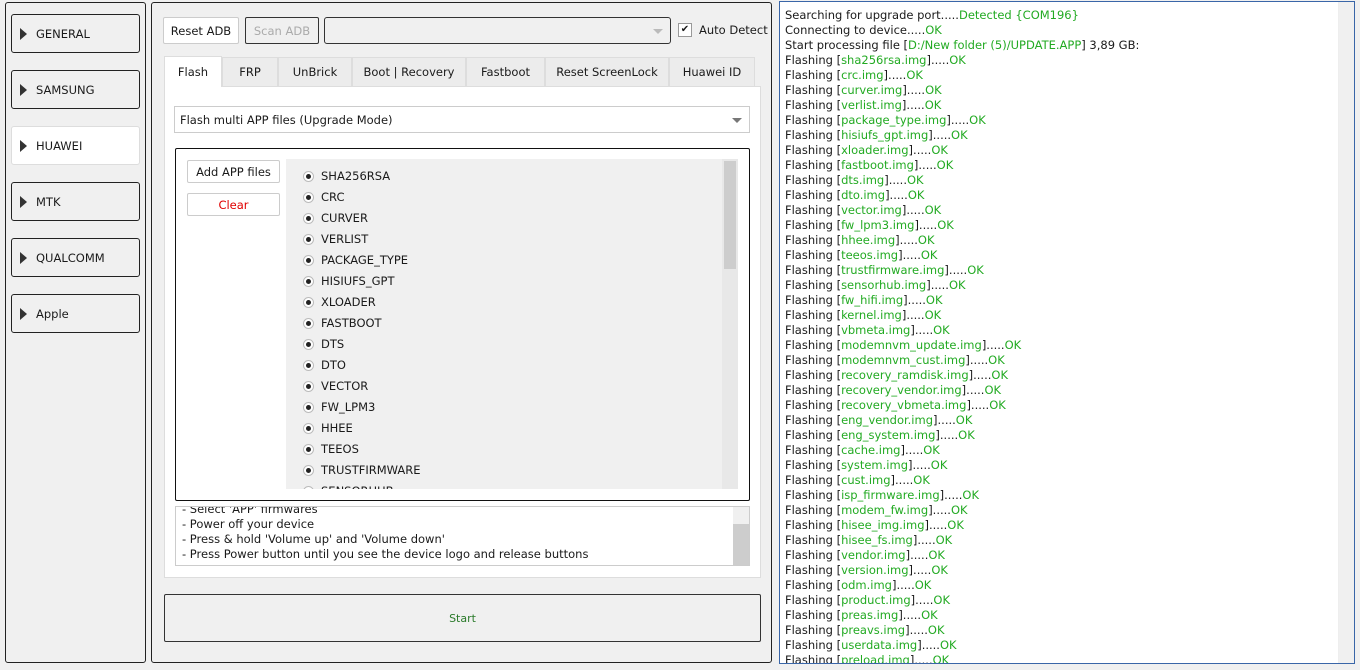 This screenshot has height=670, width=1360. What do you see at coordinates (335, 386) in the screenshot?
I see `partition-item: VECTOR` at bounding box center [335, 386].